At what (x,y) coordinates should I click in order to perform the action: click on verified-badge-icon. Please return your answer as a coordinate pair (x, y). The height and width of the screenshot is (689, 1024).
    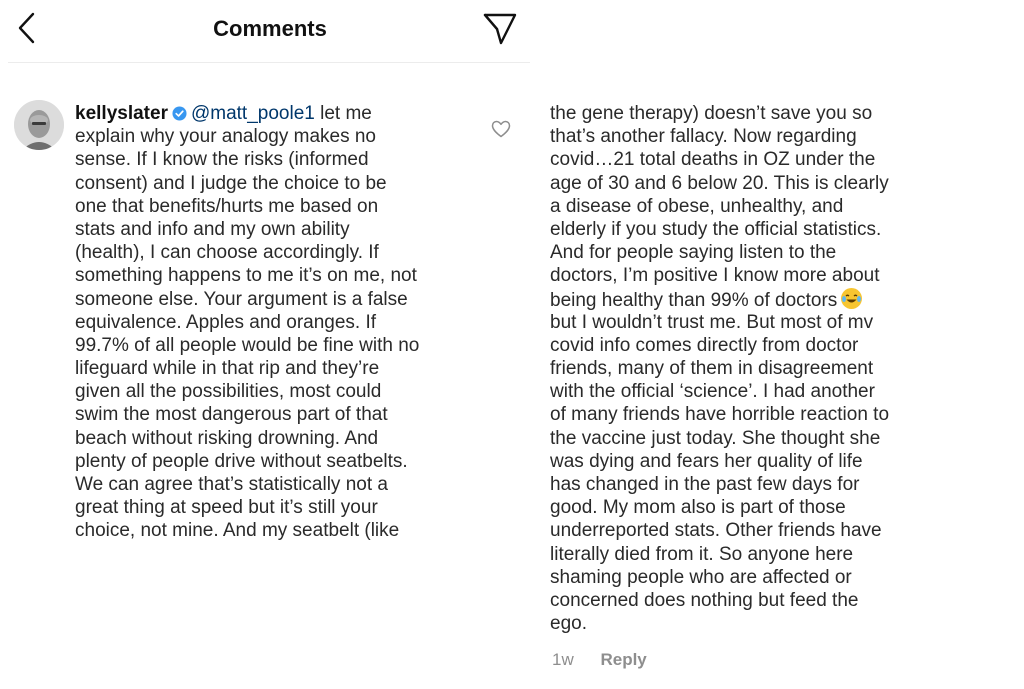
    Looking at the image, I should click on (179, 113).